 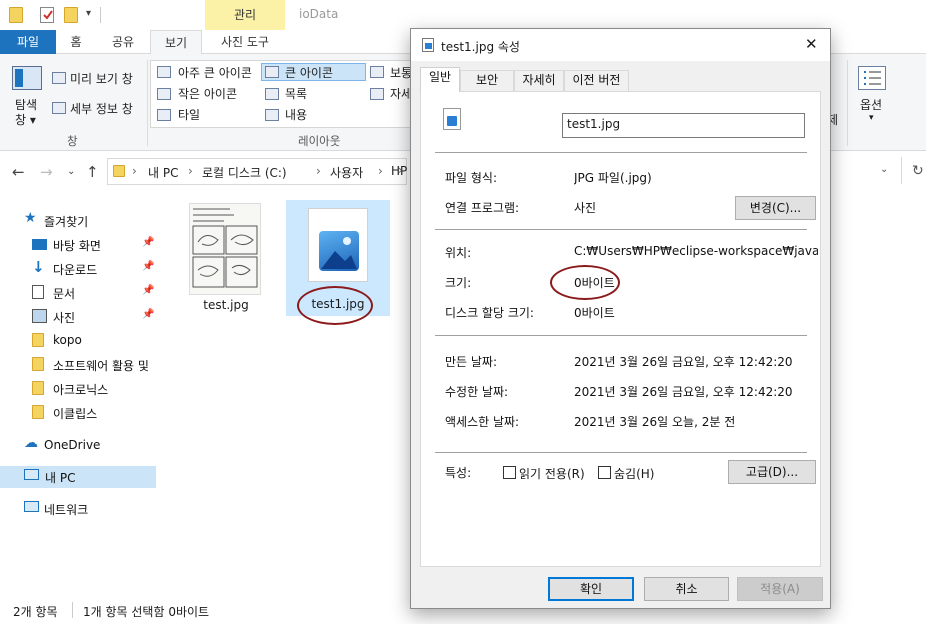 I want to click on sidebar-item-pictures: 사진 📌, so click(x=89, y=317).